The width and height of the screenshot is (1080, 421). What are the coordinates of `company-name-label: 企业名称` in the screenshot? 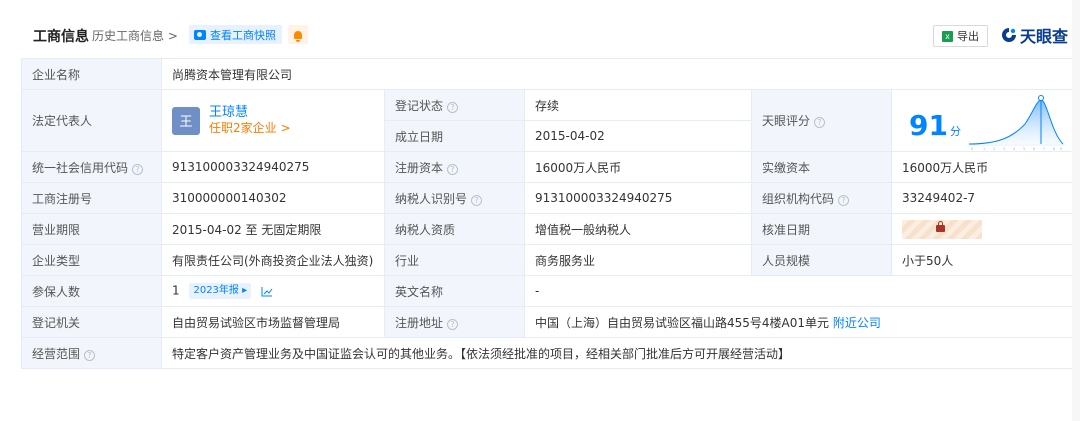 It's located at (91, 74).